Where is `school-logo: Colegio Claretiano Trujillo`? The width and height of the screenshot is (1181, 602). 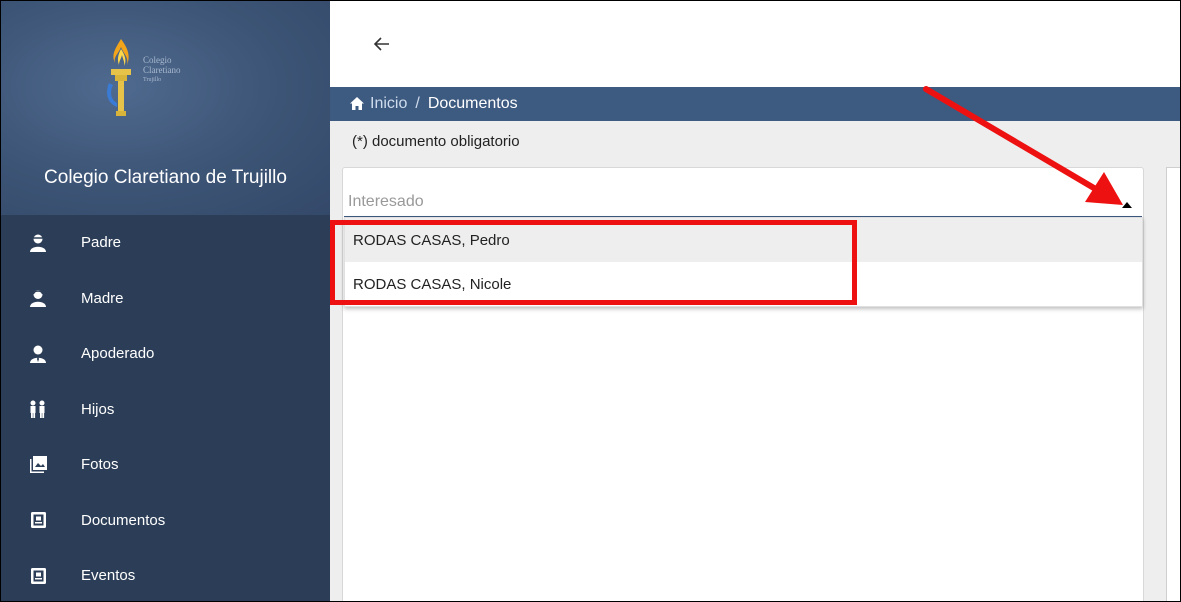
school-logo: Colegio Claretiano Trujillo is located at coordinates (166, 82).